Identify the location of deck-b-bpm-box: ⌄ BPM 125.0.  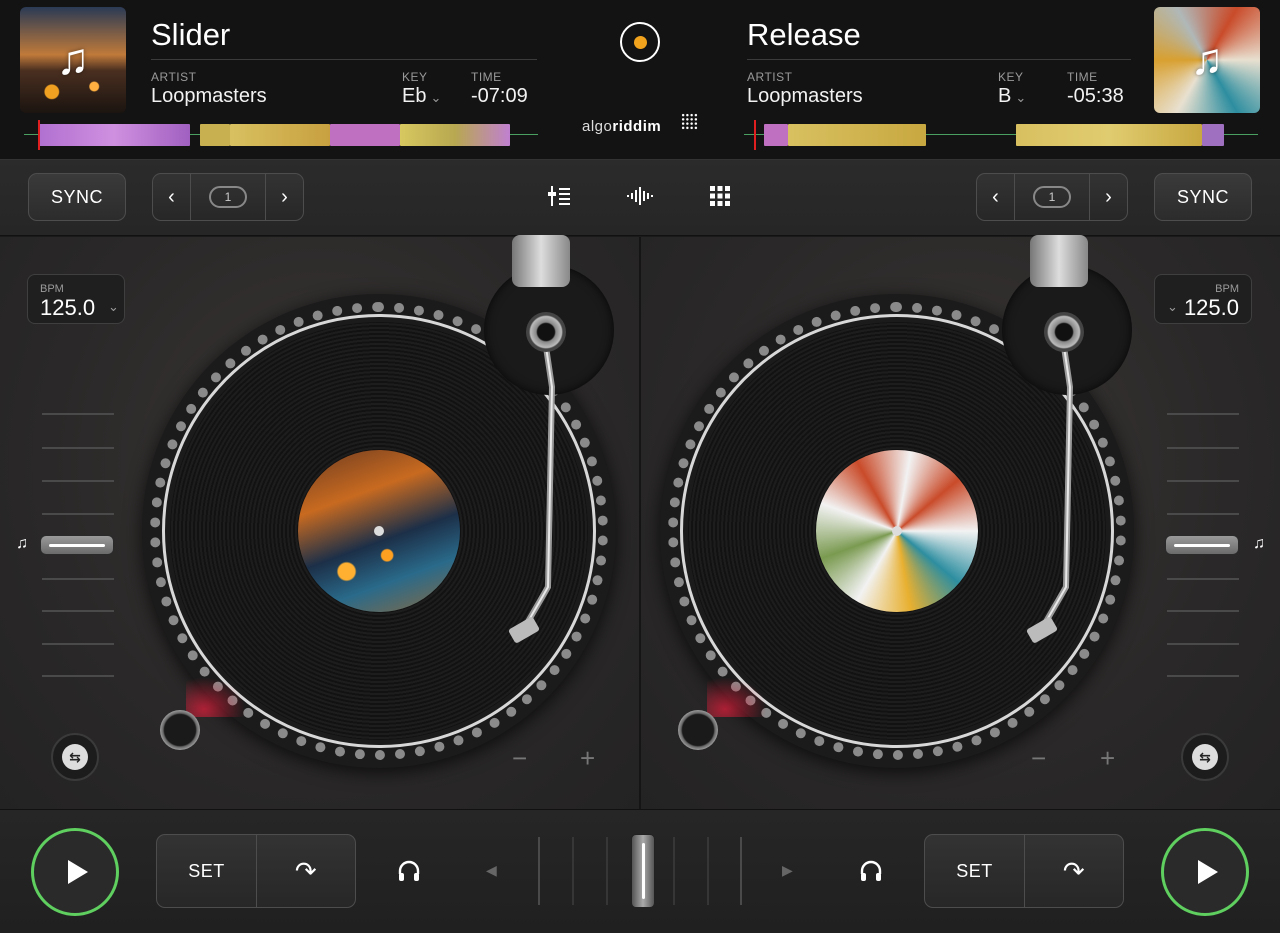
(1203, 299).